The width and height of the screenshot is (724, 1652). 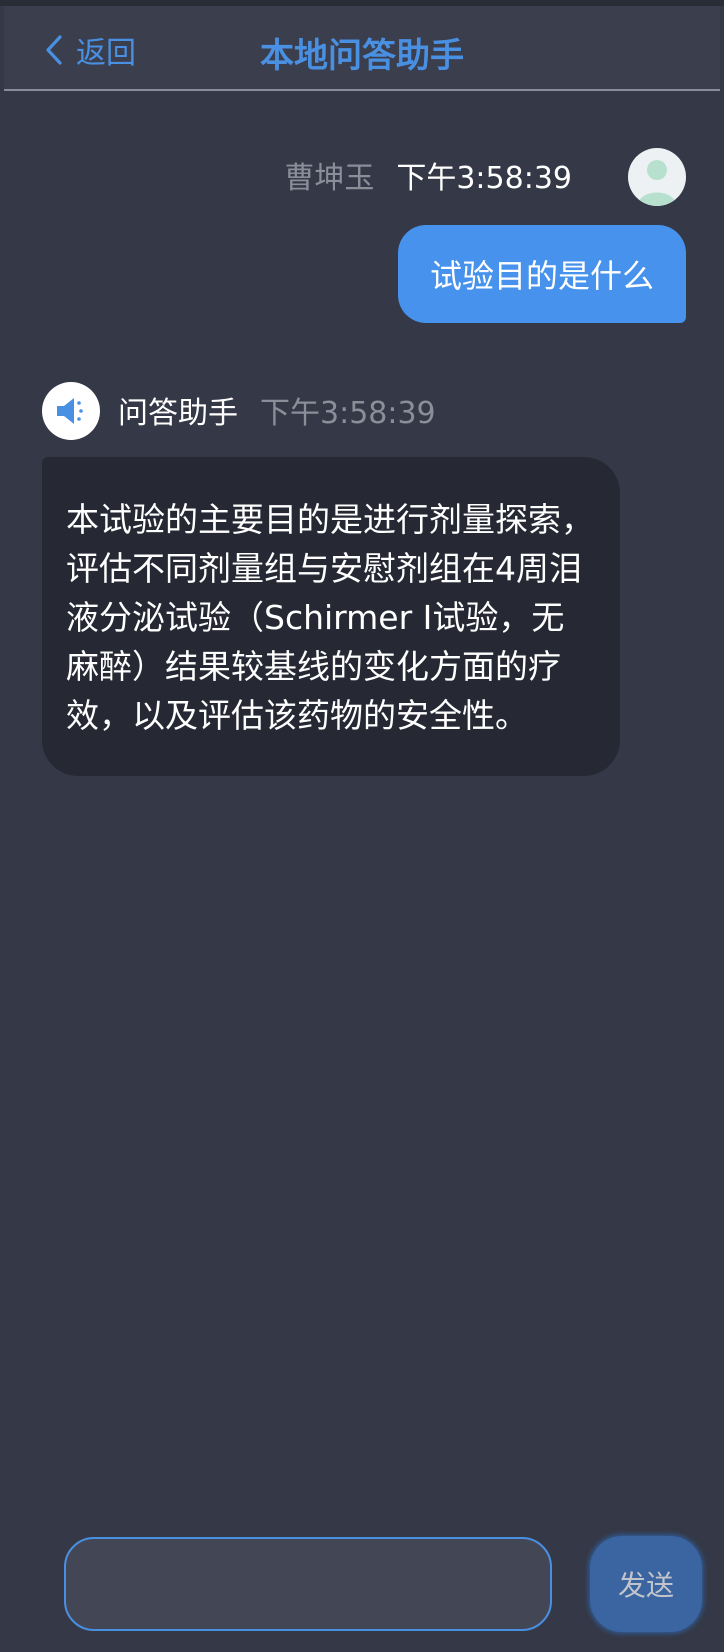 What do you see at coordinates (329, 178) in the screenshot?
I see `user-name: 曹坤玉` at bounding box center [329, 178].